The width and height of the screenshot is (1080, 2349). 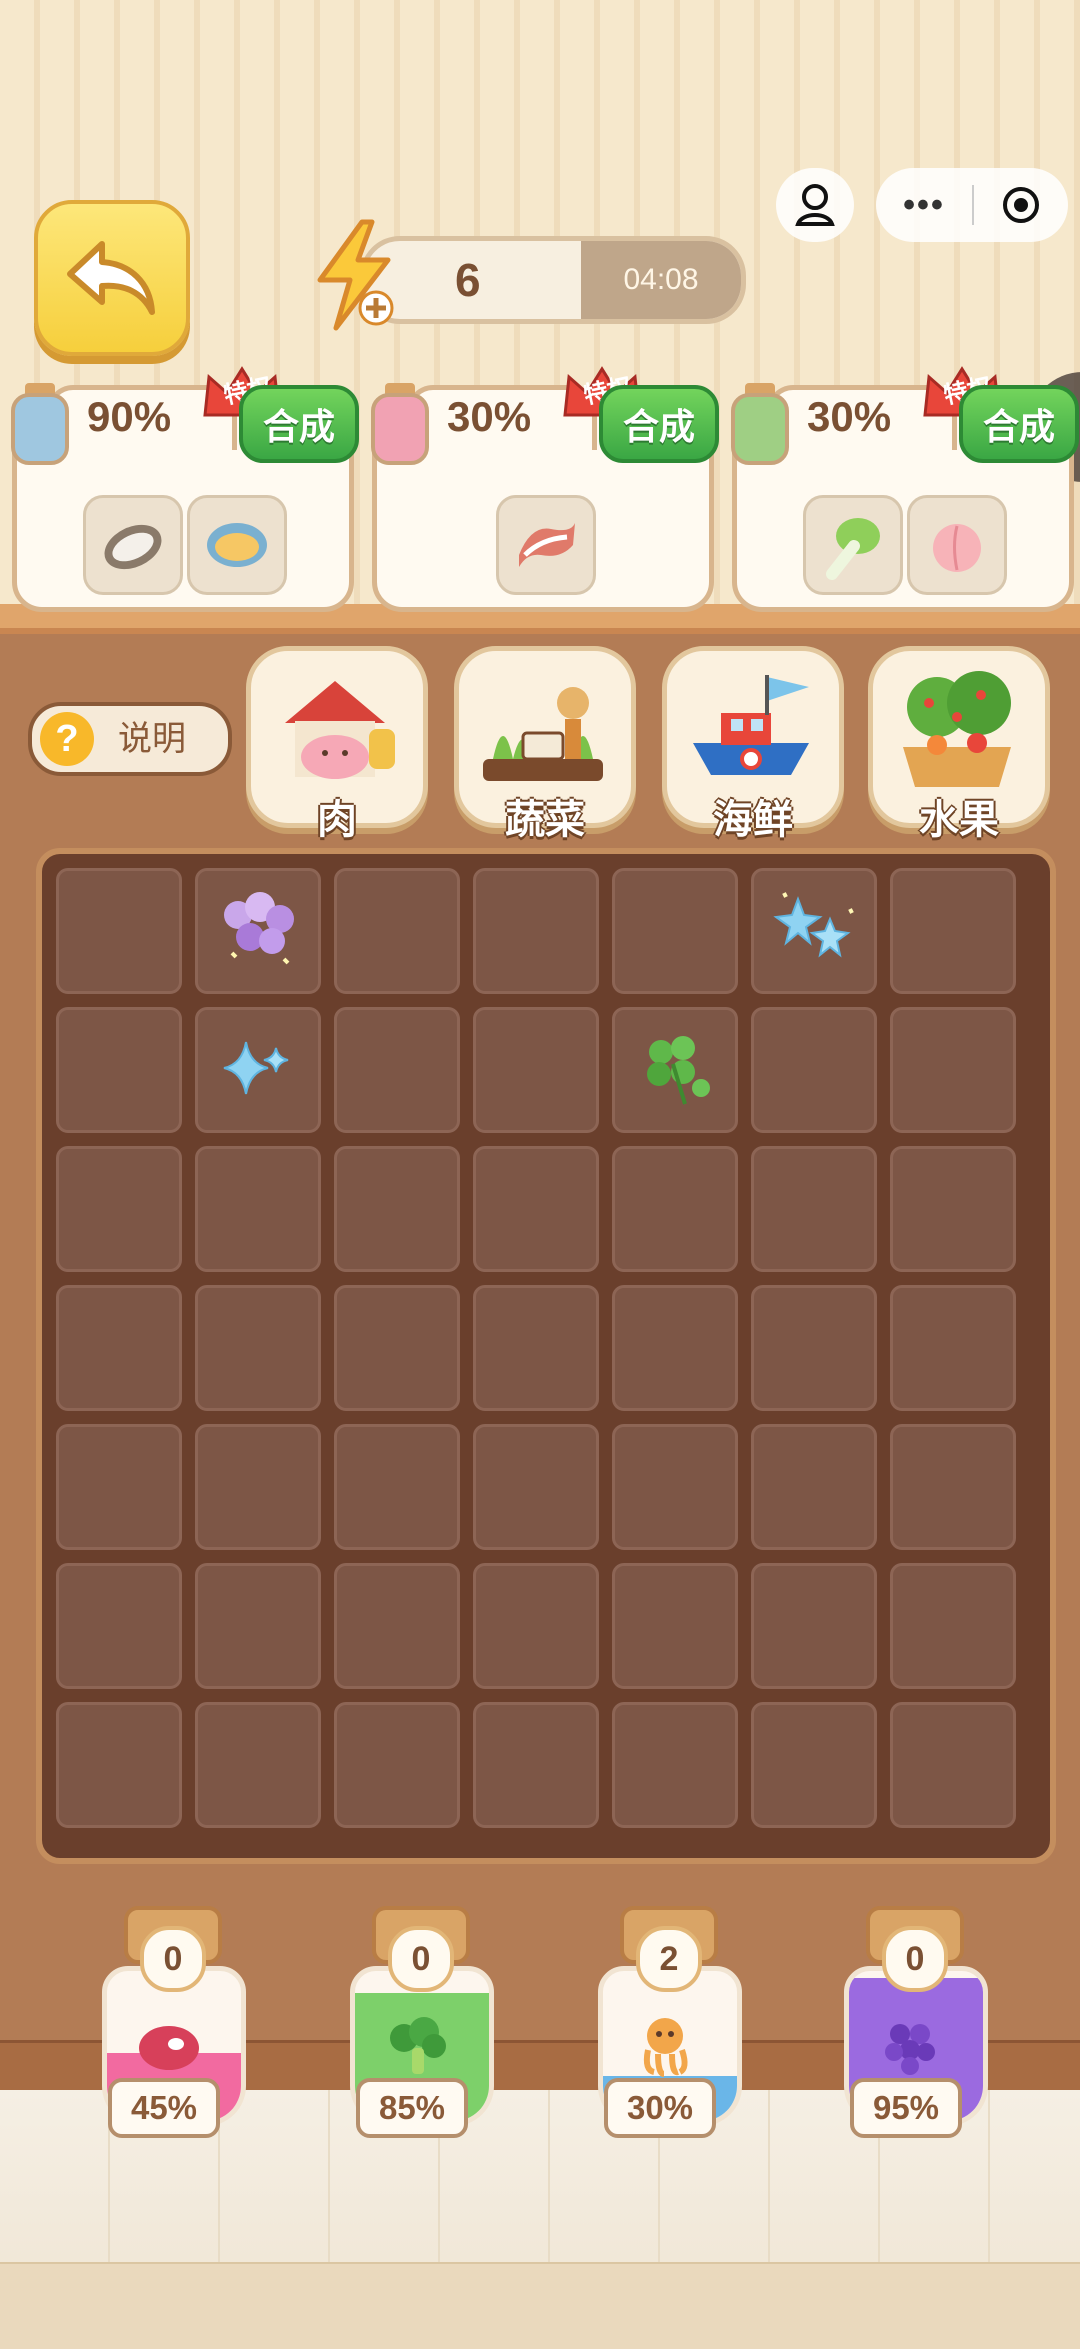 What do you see at coordinates (905, 489) in the screenshot?
I see `recipe-card: 30%特权合成` at bounding box center [905, 489].